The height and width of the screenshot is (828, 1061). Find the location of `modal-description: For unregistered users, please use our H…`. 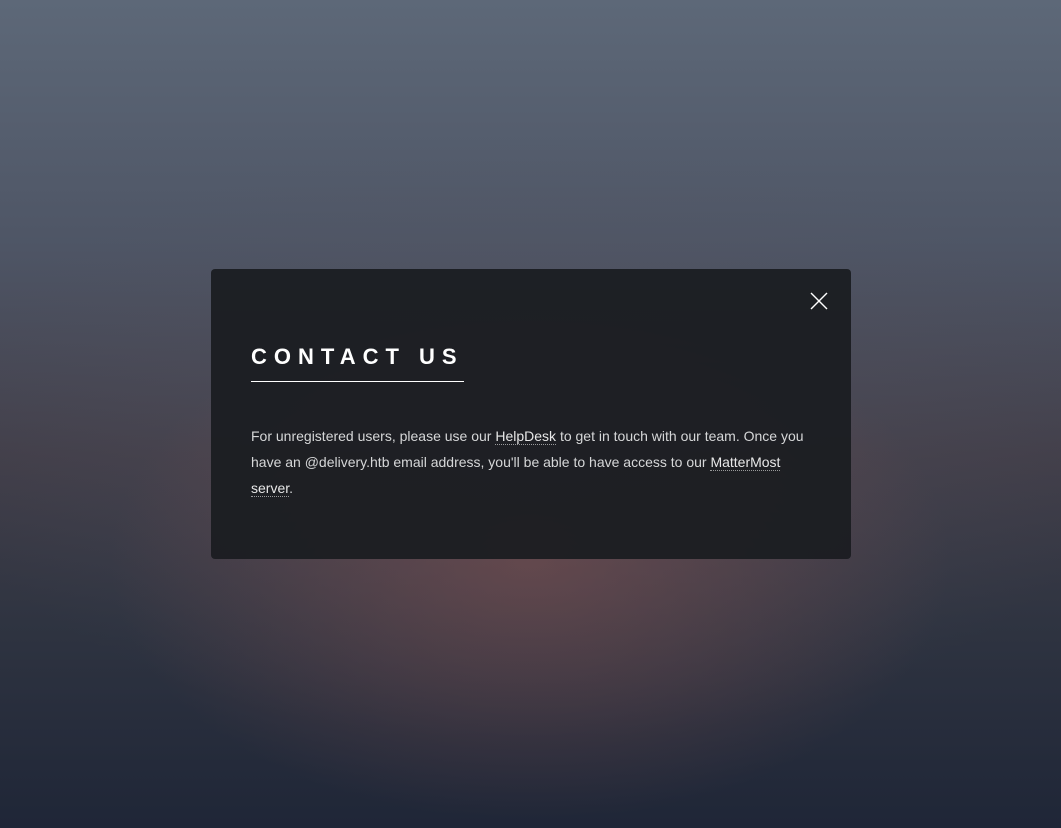

modal-description: For unregistered users, please use our H… is located at coordinates (531, 462).